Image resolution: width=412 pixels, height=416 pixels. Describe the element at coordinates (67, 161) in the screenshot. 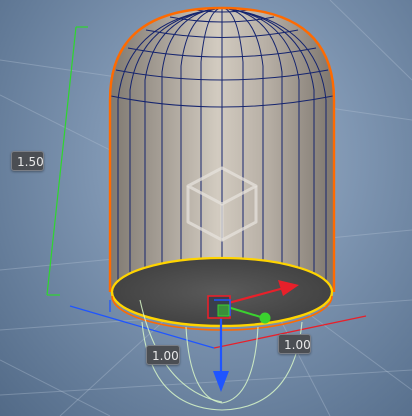

I see `height-guide` at that location.